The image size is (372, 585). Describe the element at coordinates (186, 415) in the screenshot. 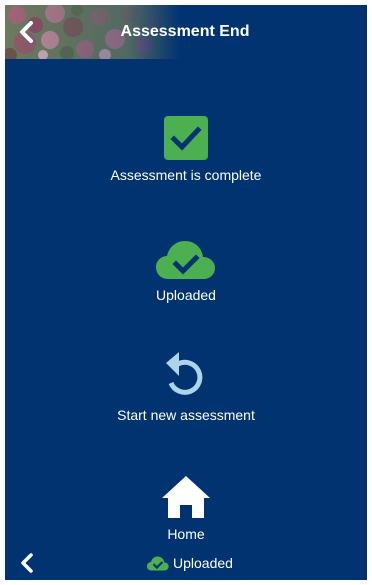

I see `start-new-assessment-label: Start new assessment` at that location.